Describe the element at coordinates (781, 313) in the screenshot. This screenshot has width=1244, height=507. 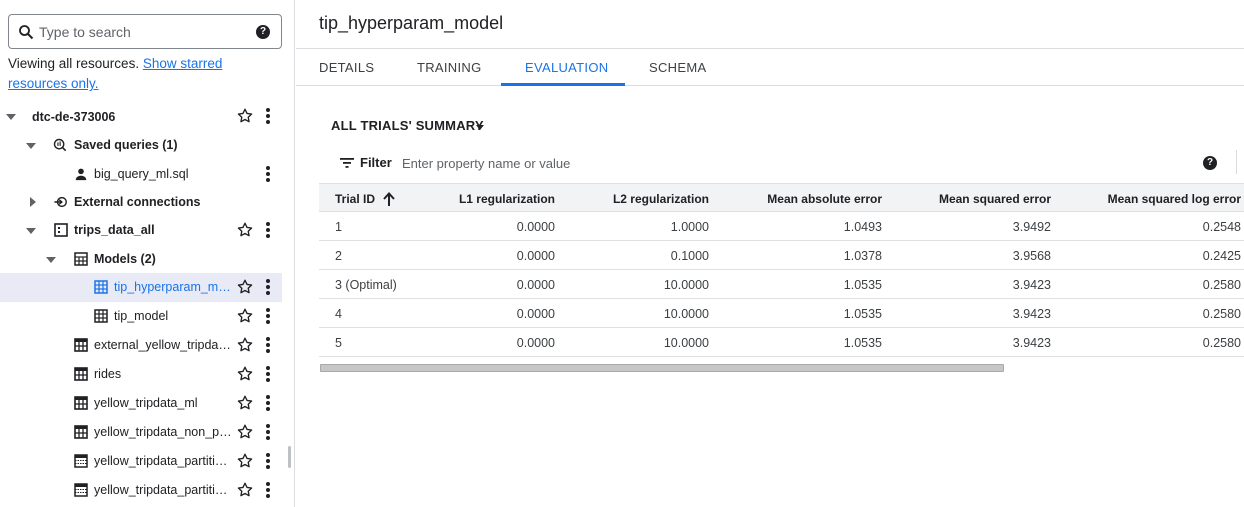
I see `table-row: 4 0.0000 10.0000 1.0535 3.9423 0.2580` at that location.